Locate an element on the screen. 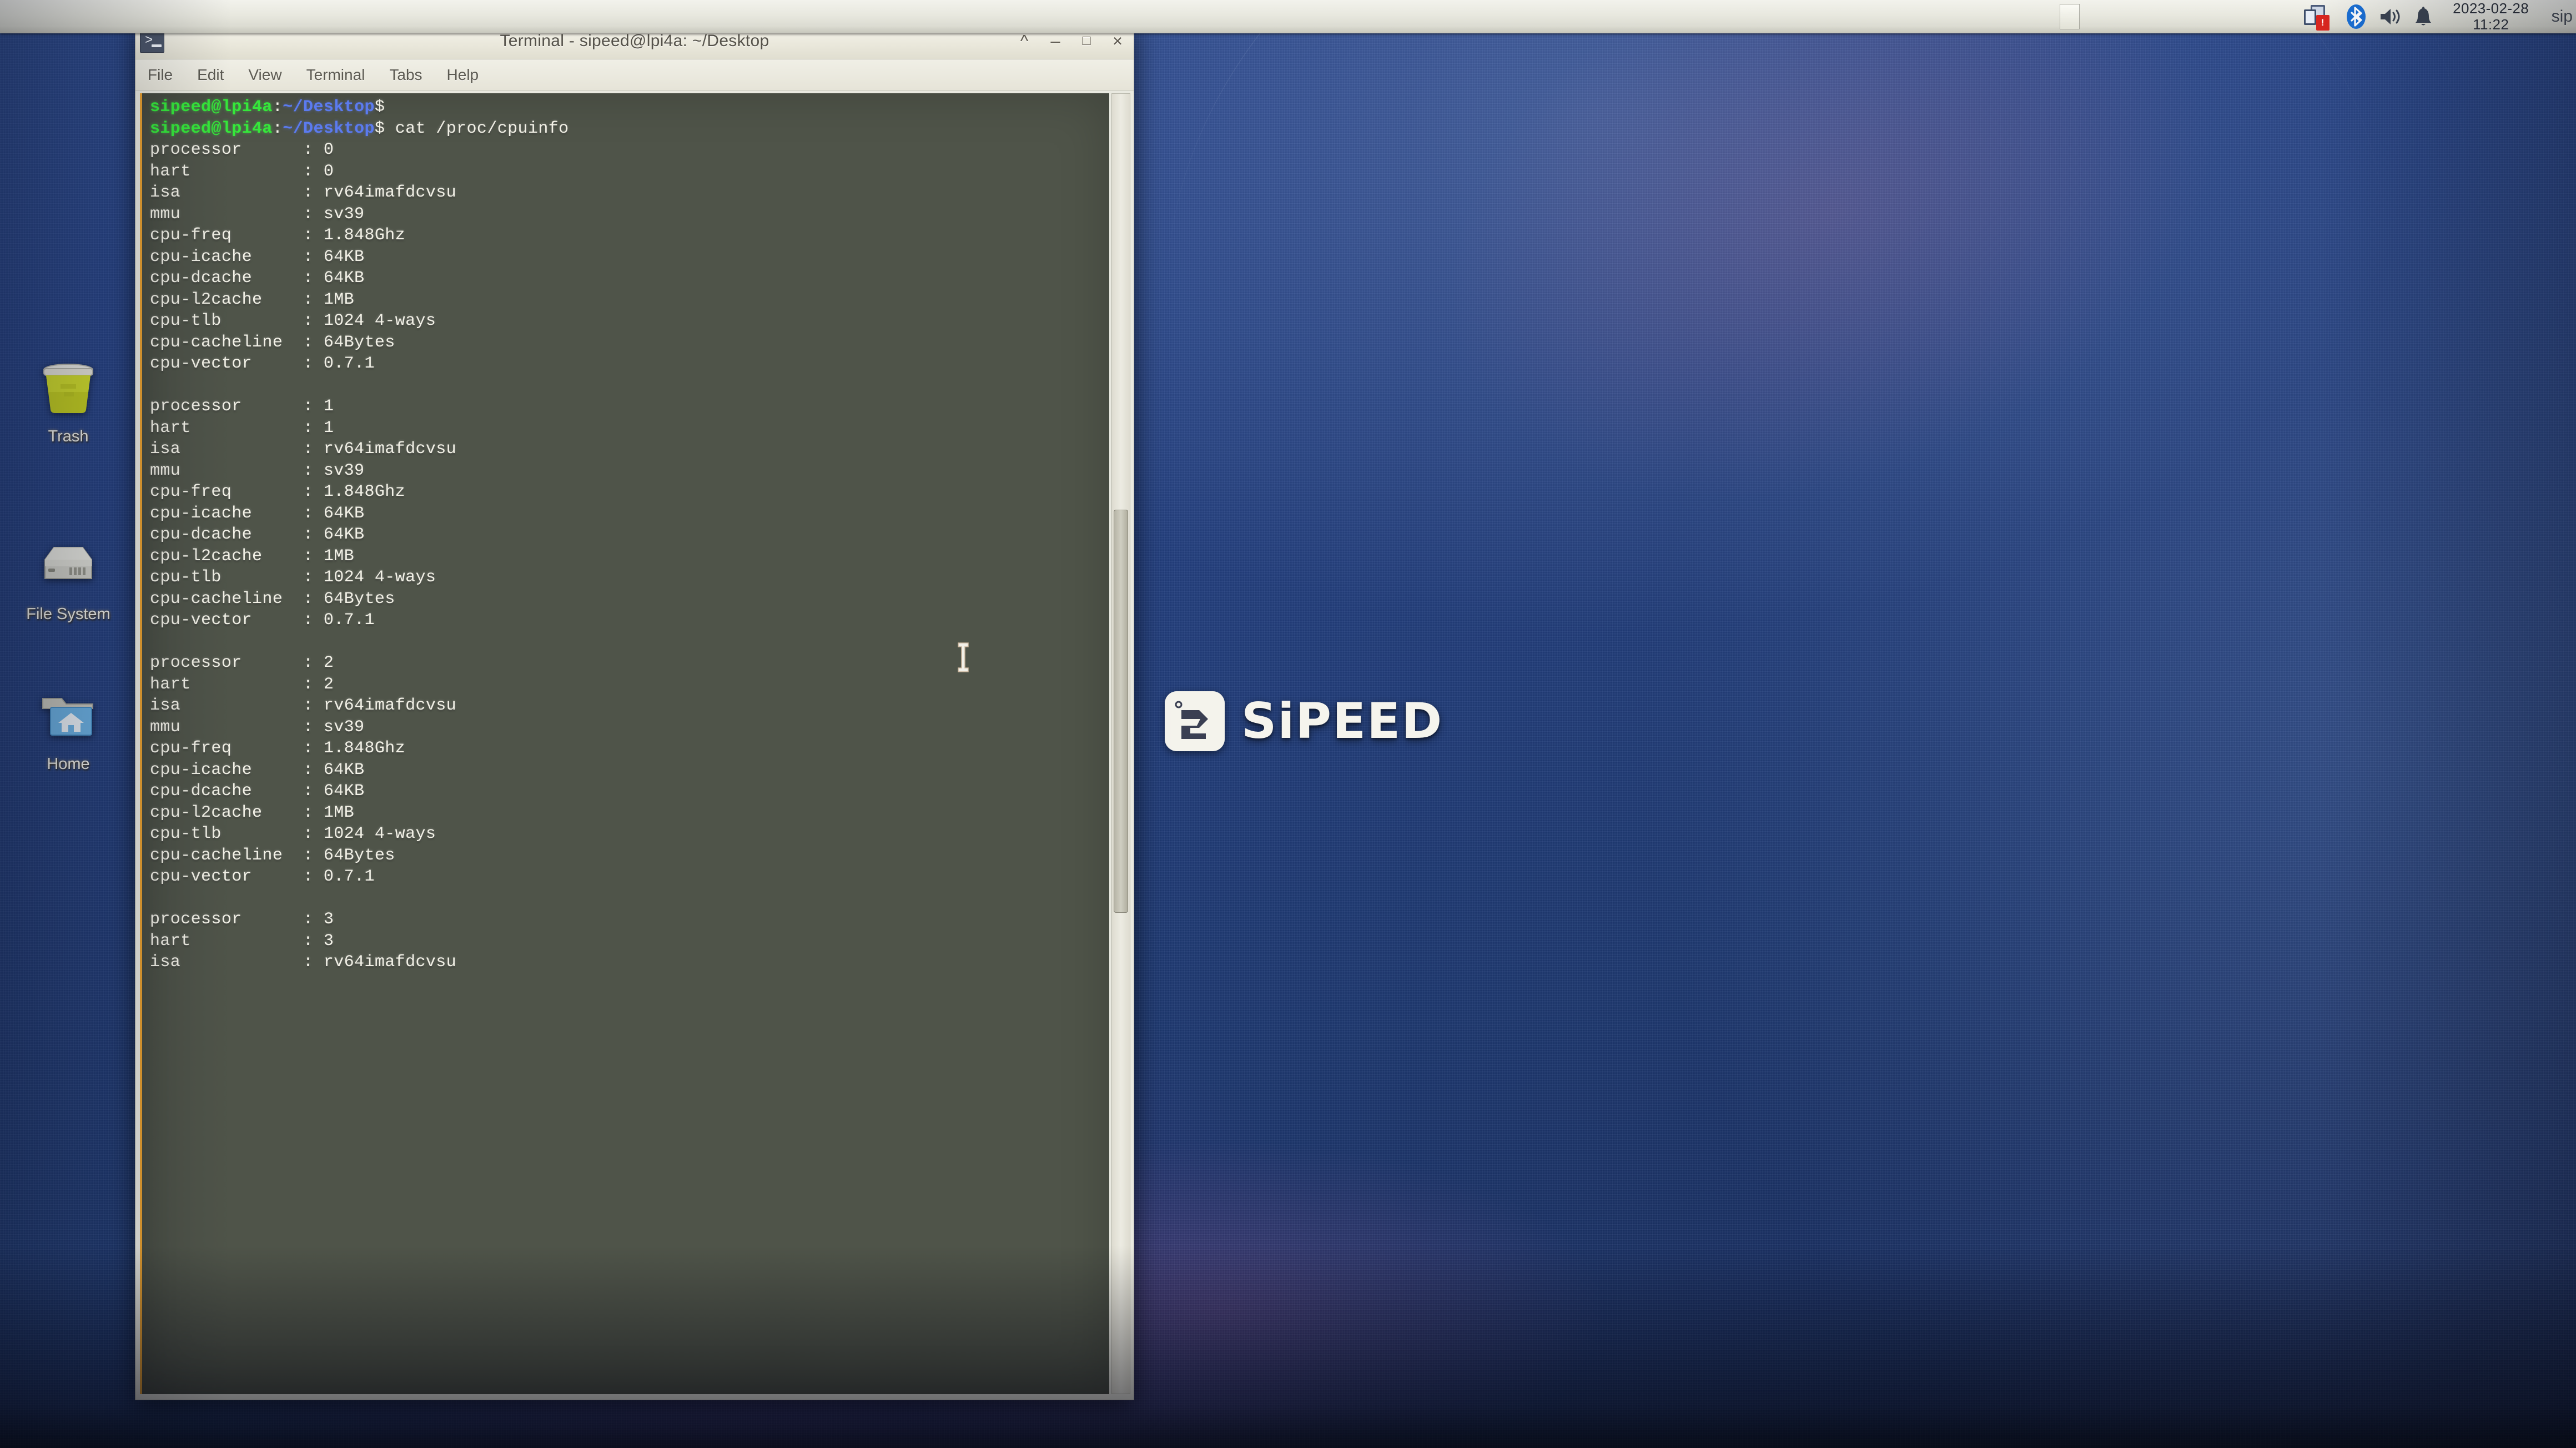  menu-view: View is located at coordinates (264, 75).